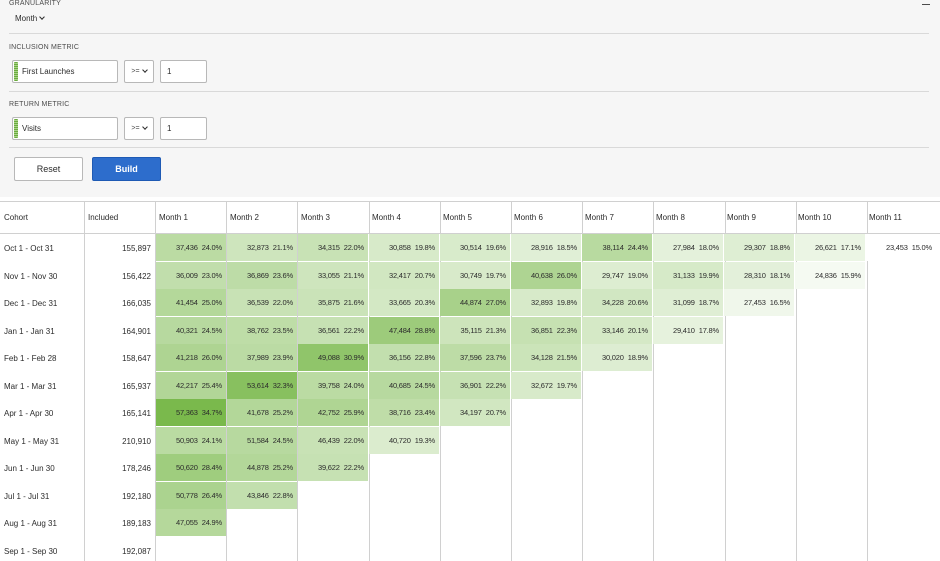 Image resolution: width=940 pixels, height=561 pixels. I want to click on retention-cell: 24,836 15.9%, so click(830, 275).